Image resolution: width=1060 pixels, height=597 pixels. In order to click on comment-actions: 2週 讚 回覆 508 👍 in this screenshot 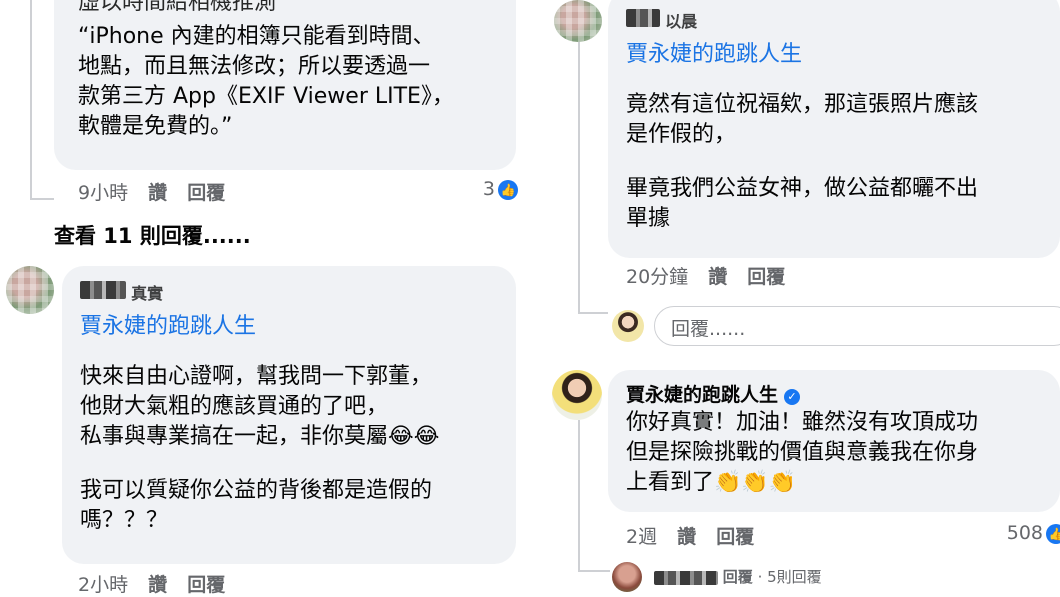, I will do `click(843, 536)`.